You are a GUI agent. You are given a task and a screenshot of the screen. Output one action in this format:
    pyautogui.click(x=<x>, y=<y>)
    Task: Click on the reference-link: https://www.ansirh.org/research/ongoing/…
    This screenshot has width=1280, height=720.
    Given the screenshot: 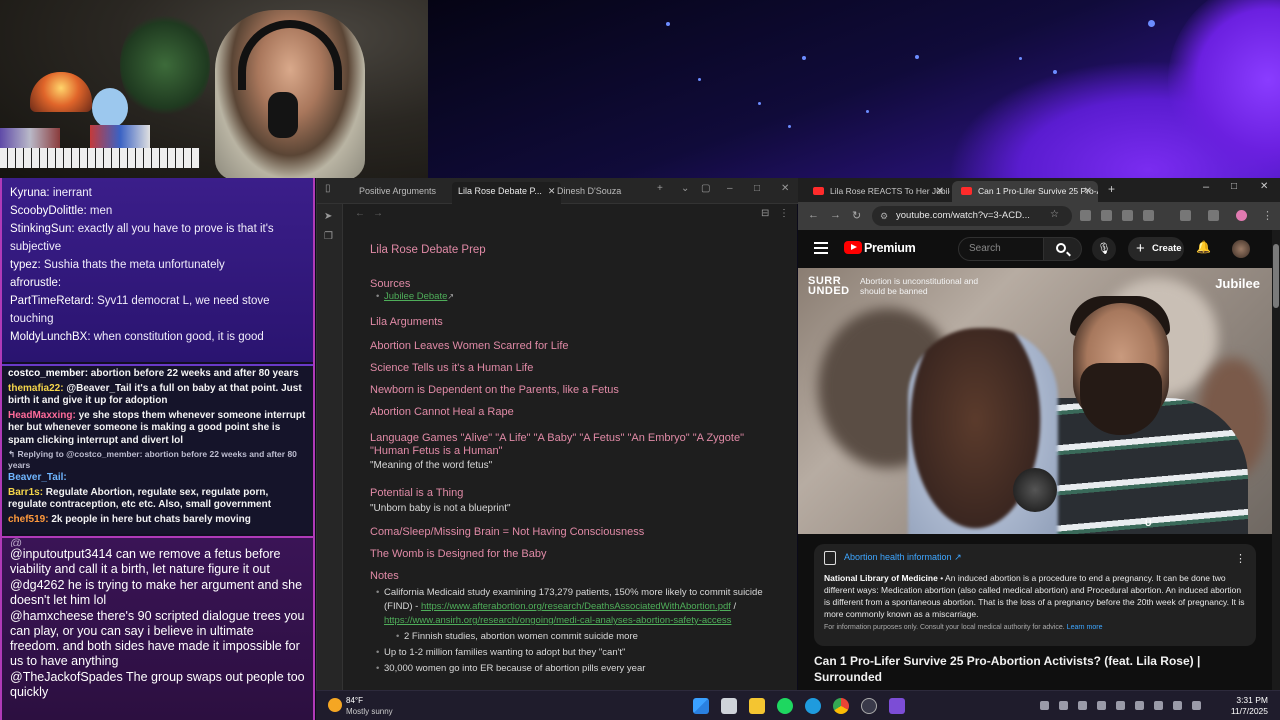 What is the action you would take?
    pyautogui.click(x=557, y=620)
    